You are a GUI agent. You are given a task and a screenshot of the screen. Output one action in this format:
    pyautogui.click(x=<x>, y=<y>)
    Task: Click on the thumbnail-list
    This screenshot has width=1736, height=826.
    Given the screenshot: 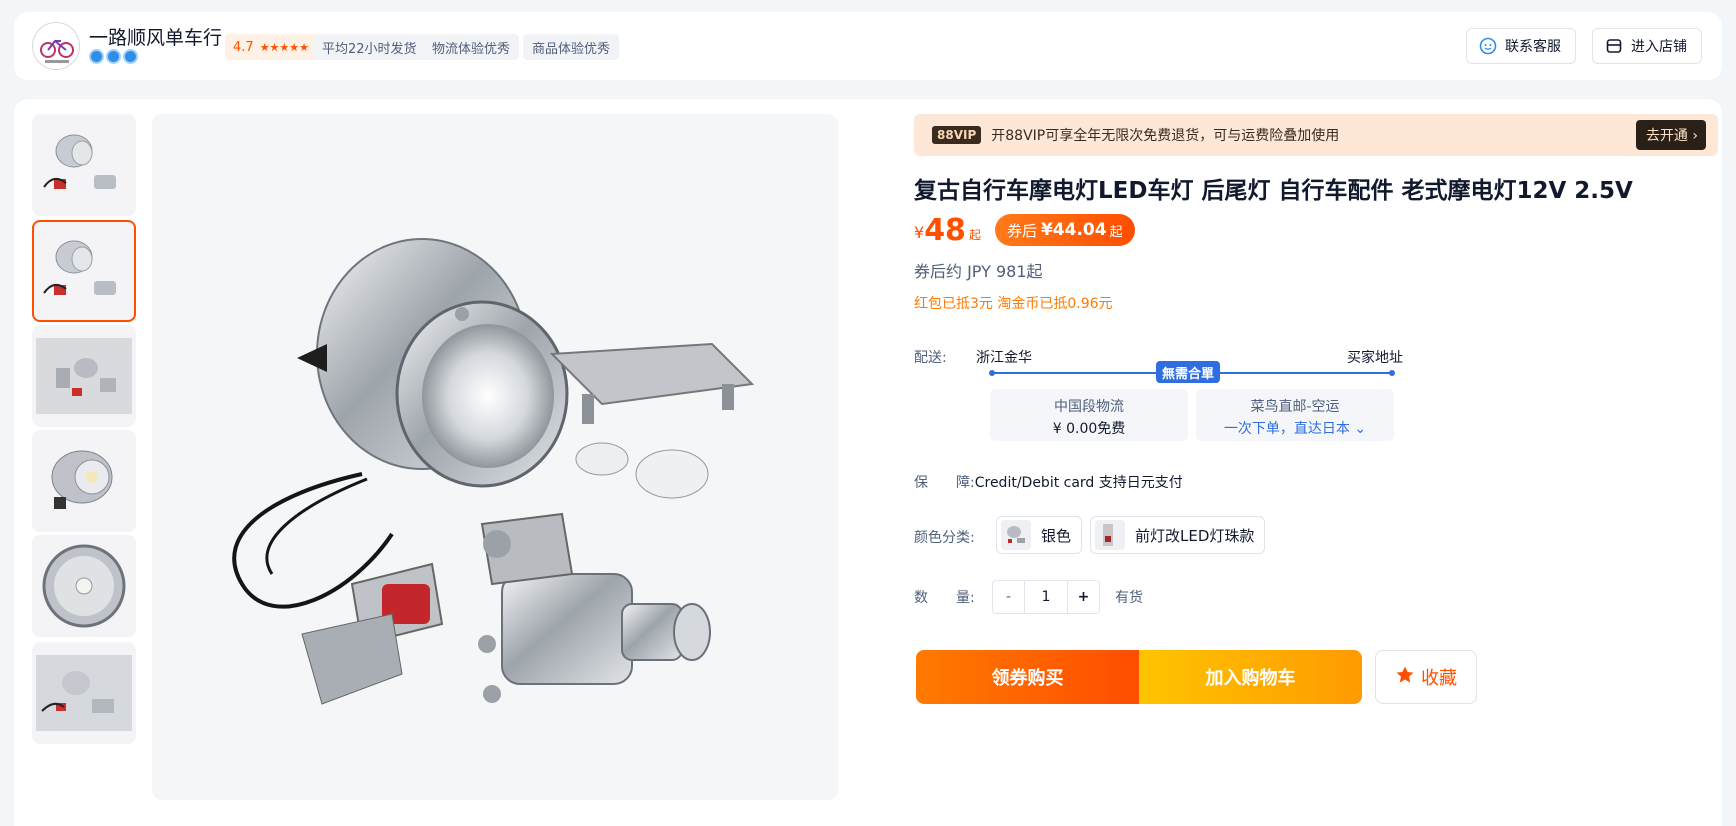 What is the action you would take?
    pyautogui.click(x=85, y=469)
    